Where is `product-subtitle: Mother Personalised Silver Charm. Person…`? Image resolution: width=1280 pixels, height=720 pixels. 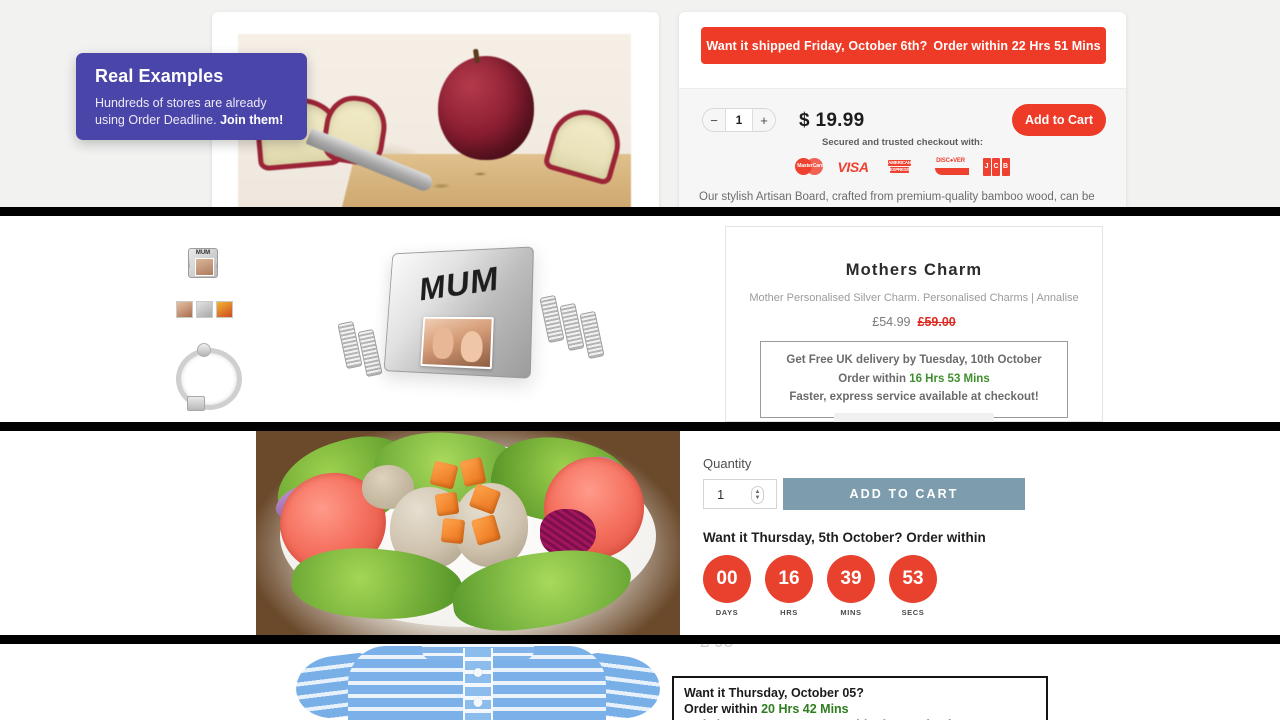 product-subtitle: Mother Personalised Silver Charm. Person… is located at coordinates (914, 298).